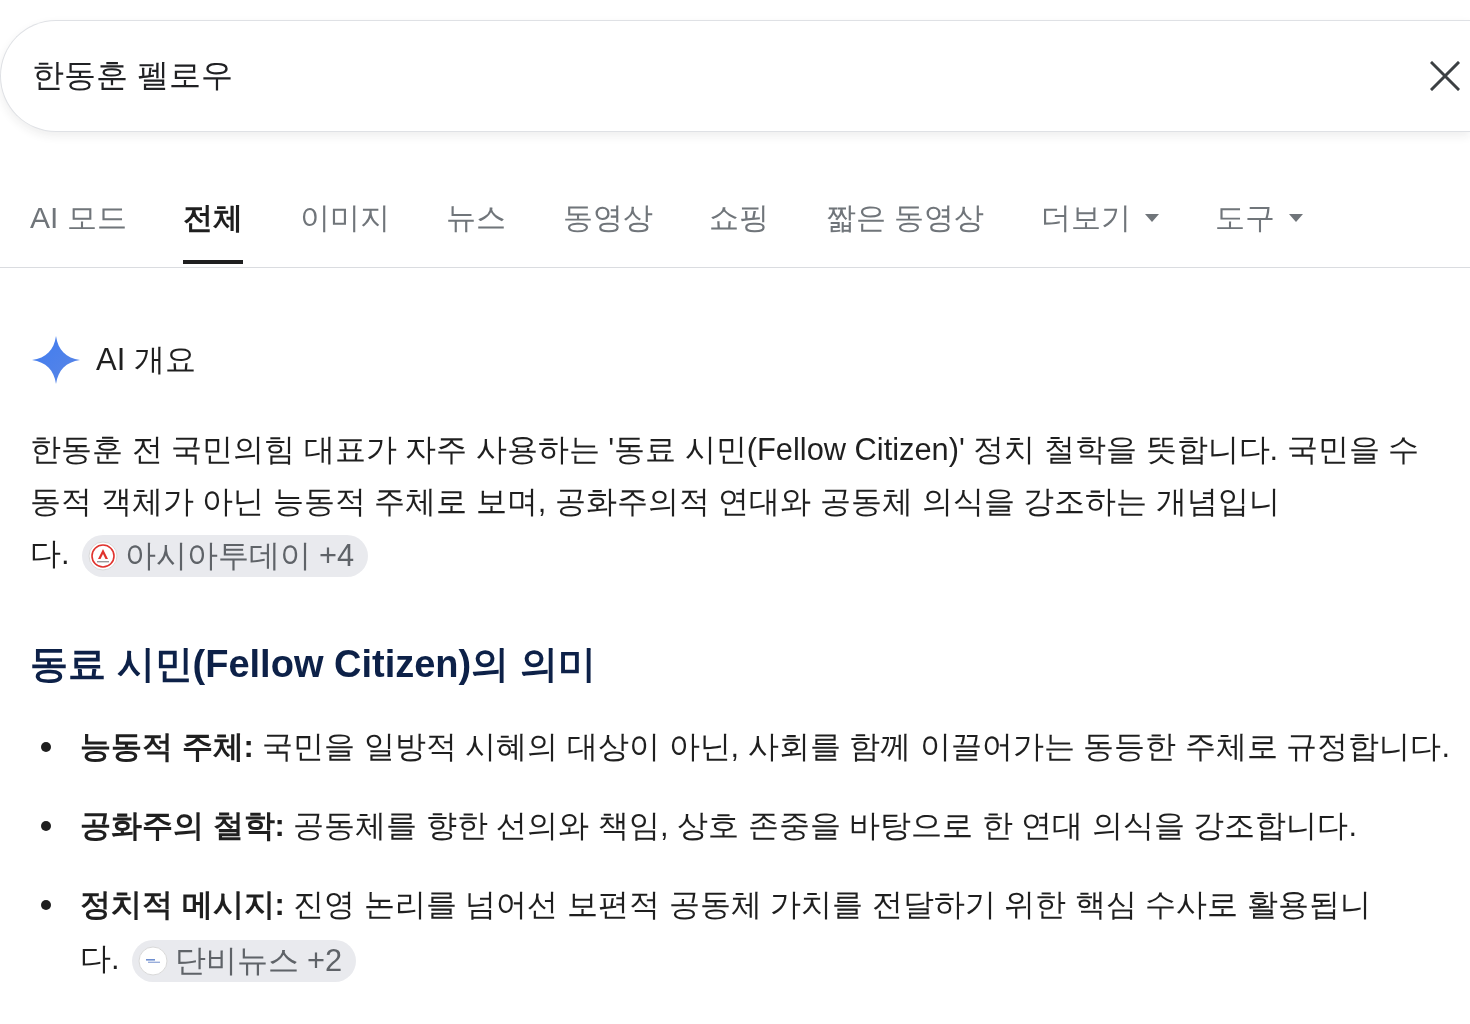  What do you see at coordinates (766, 747) in the screenshot?
I see `bullet-text: 능동적 주체: 국민을 일방적 시혜의 대상이 아닌, 사회를 함께 이끌어가는 동등한 주체로 규정합니다.` at bounding box center [766, 747].